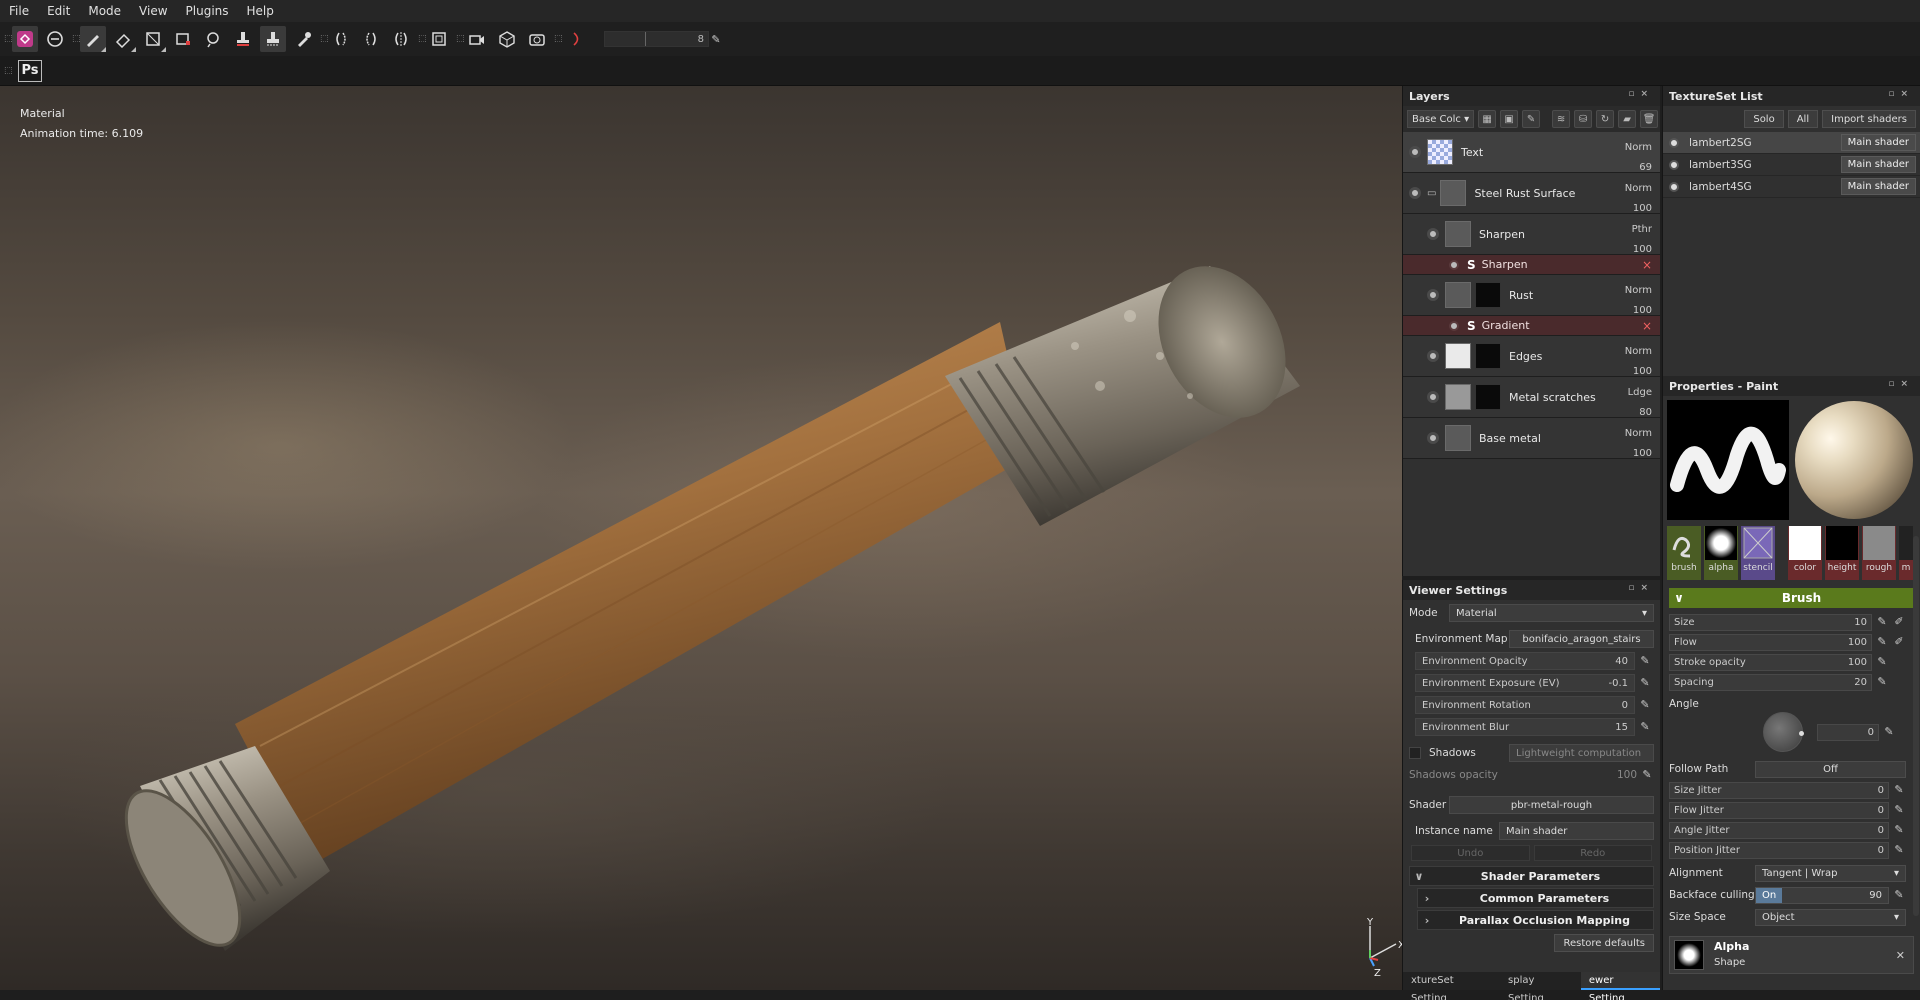 This screenshot has width=1920, height=1000. I want to click on menu-help: Help, so click(260, 11).